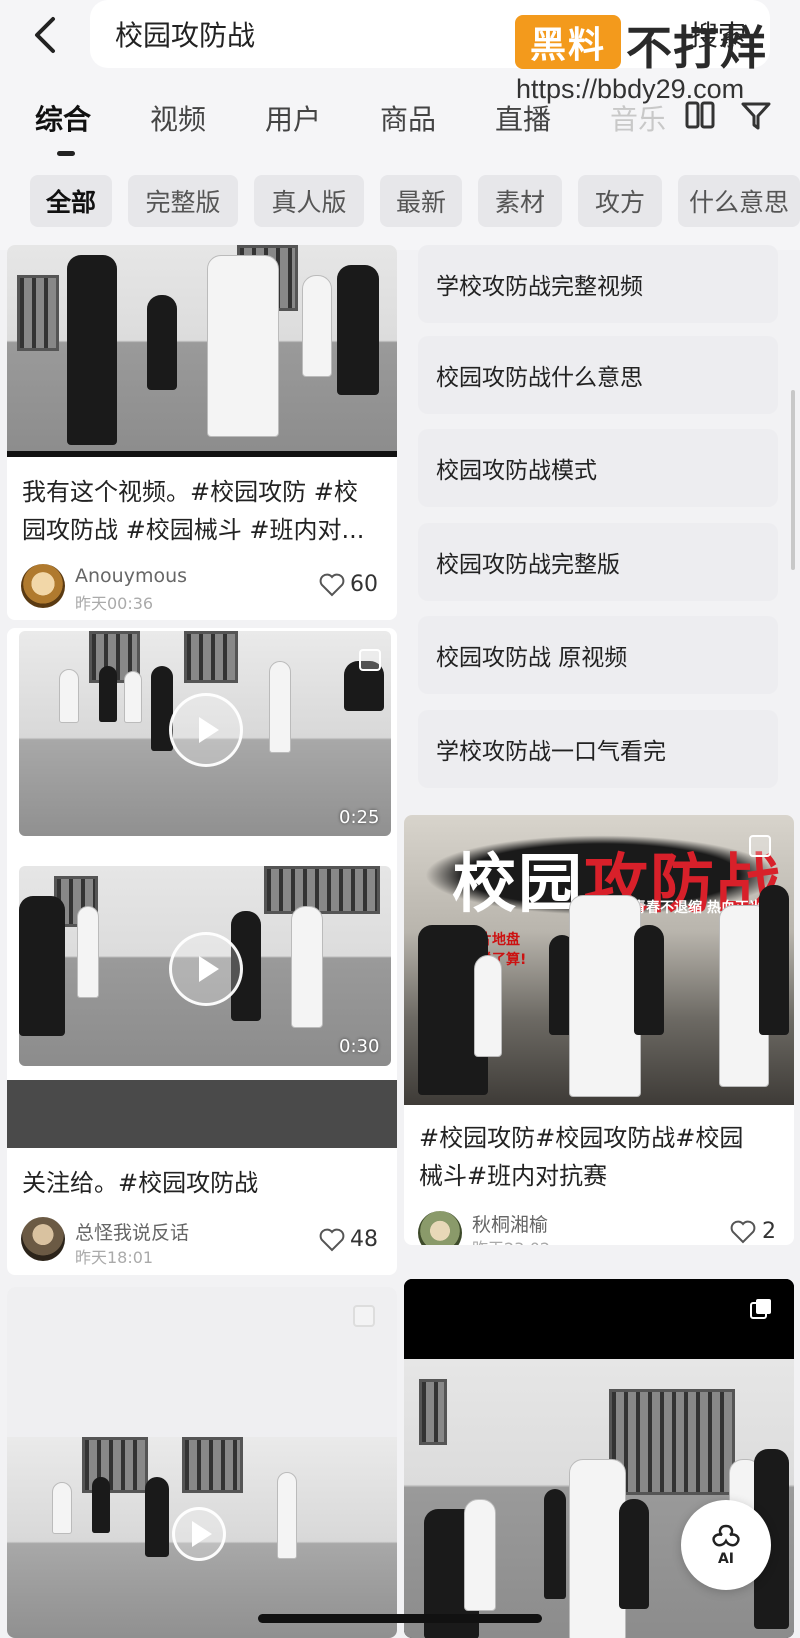  What do you see at coordinates (131, 576) in the screenshot?
I see `author-name: Anouymous` at bounding box center [131, 576].